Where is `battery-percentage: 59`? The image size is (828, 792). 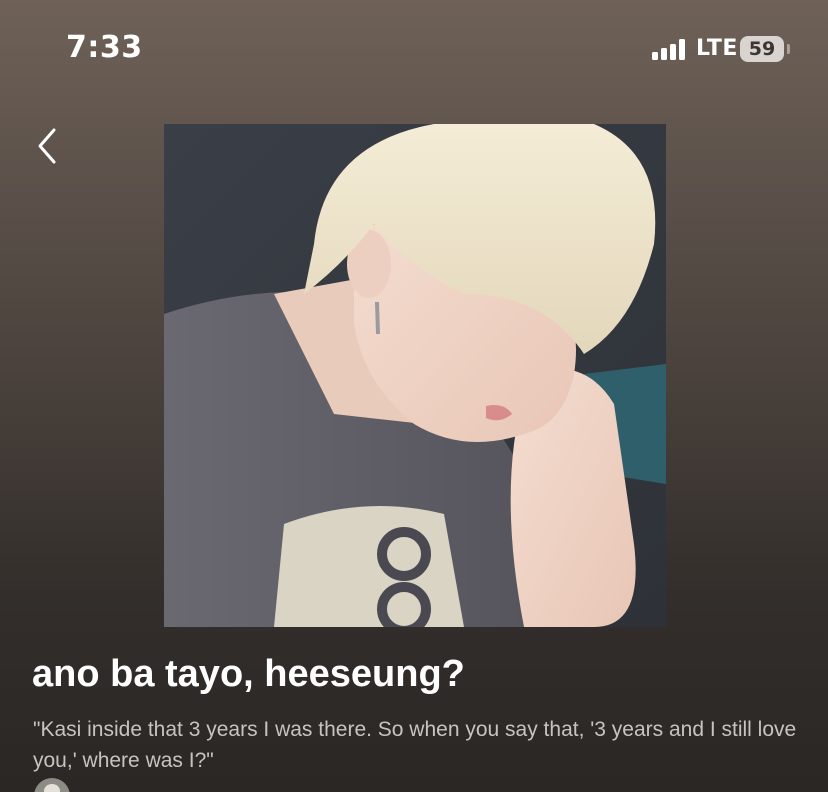
battery-percentage: 59 is located at coordinates (762, 49).